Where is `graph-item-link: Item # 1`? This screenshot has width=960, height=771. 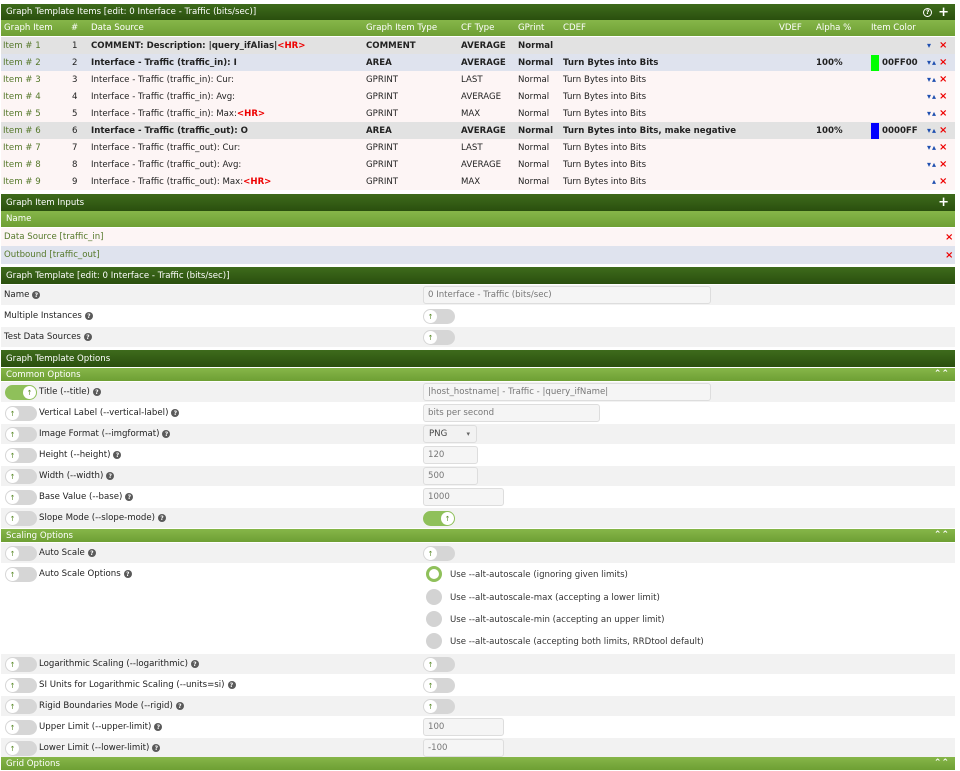
graph-item-link: Item # 1 is located at coordinates (22, 45).